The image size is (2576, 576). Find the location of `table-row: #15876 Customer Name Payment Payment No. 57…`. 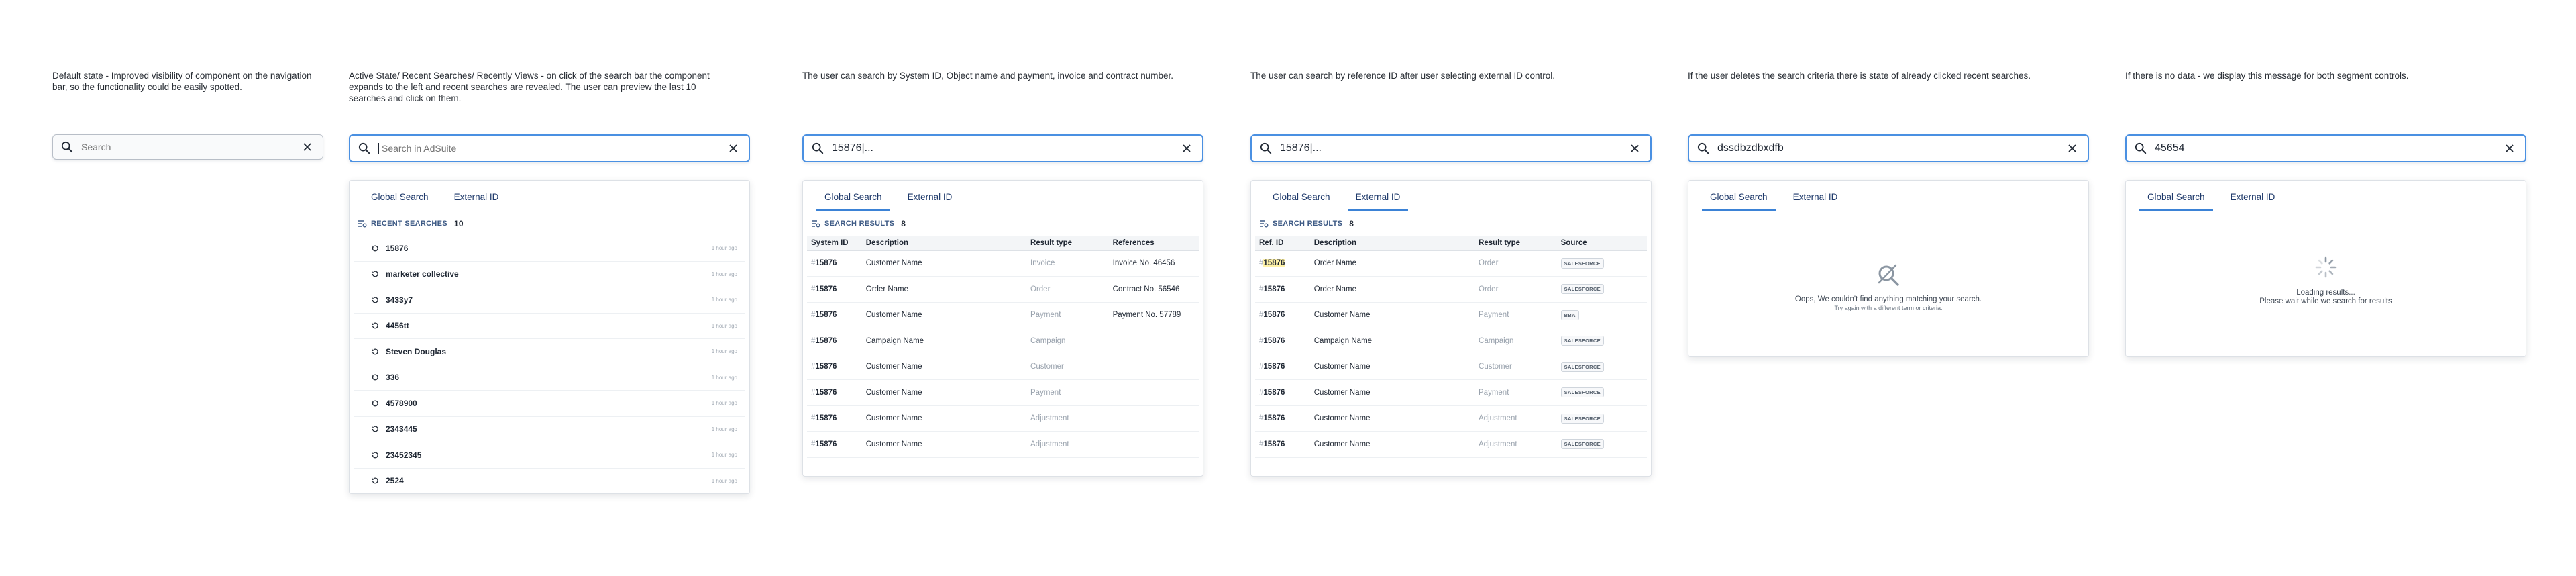

table-row: #15876 Customer Name Payment Payment No. 57… is located at coordinates (1003, 315).